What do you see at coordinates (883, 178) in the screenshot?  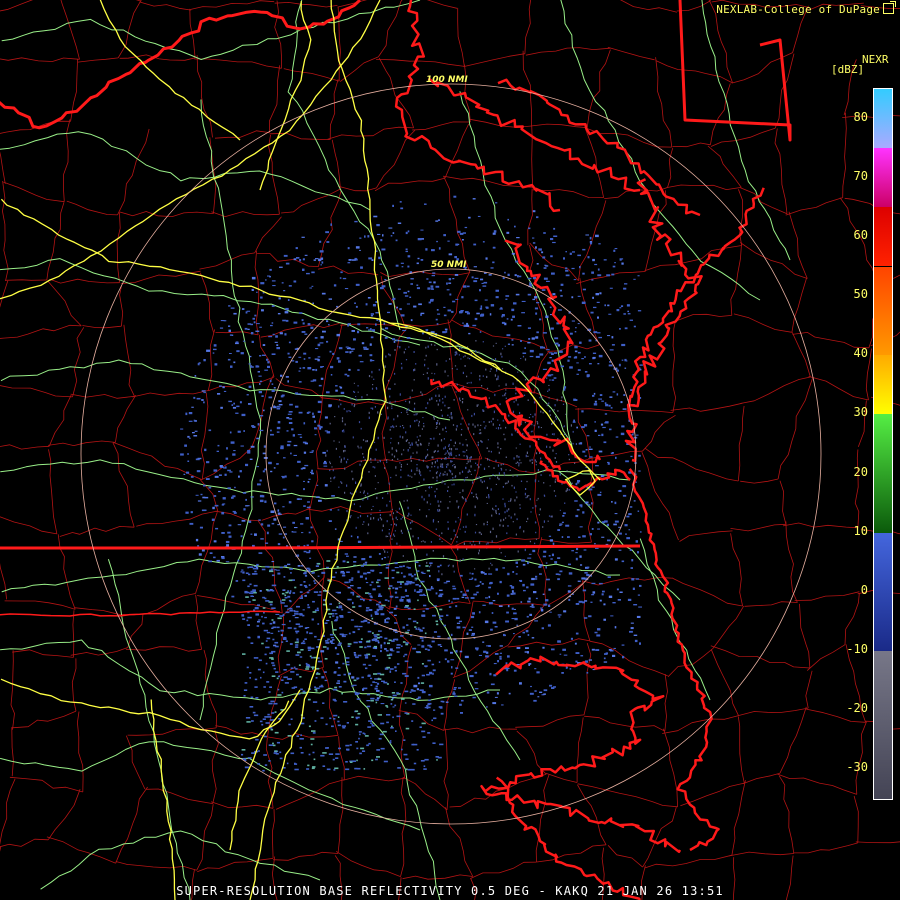 I see `color-scale-segment` at bounding box center [883, 178].